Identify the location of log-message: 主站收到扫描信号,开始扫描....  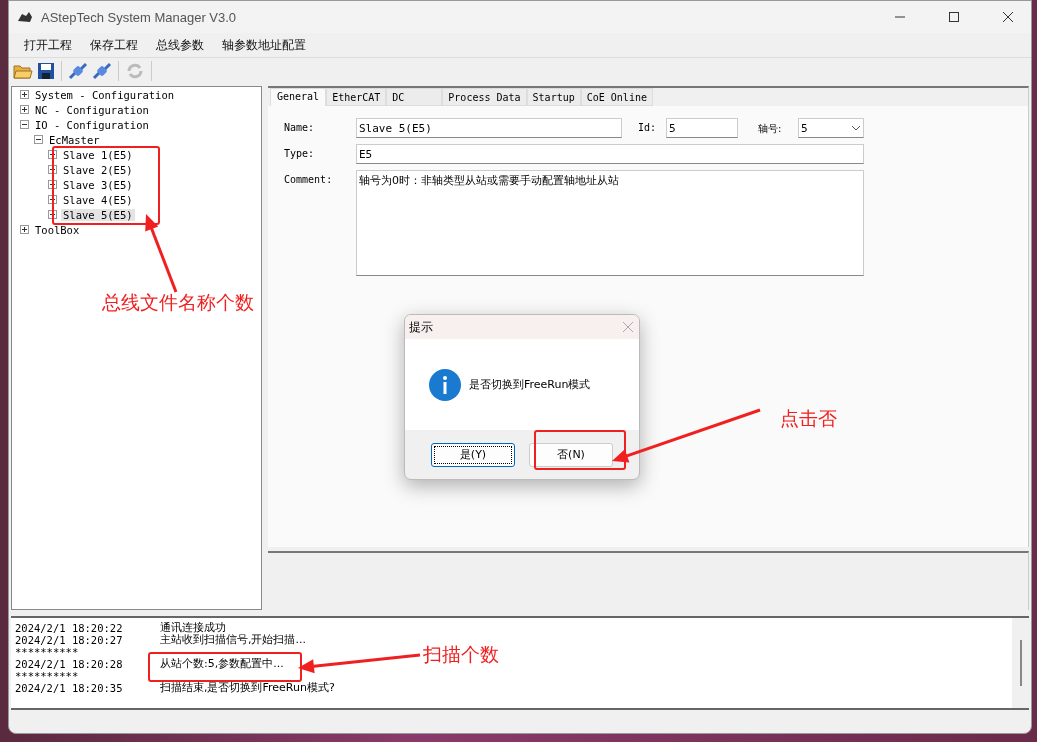
(233, 640).